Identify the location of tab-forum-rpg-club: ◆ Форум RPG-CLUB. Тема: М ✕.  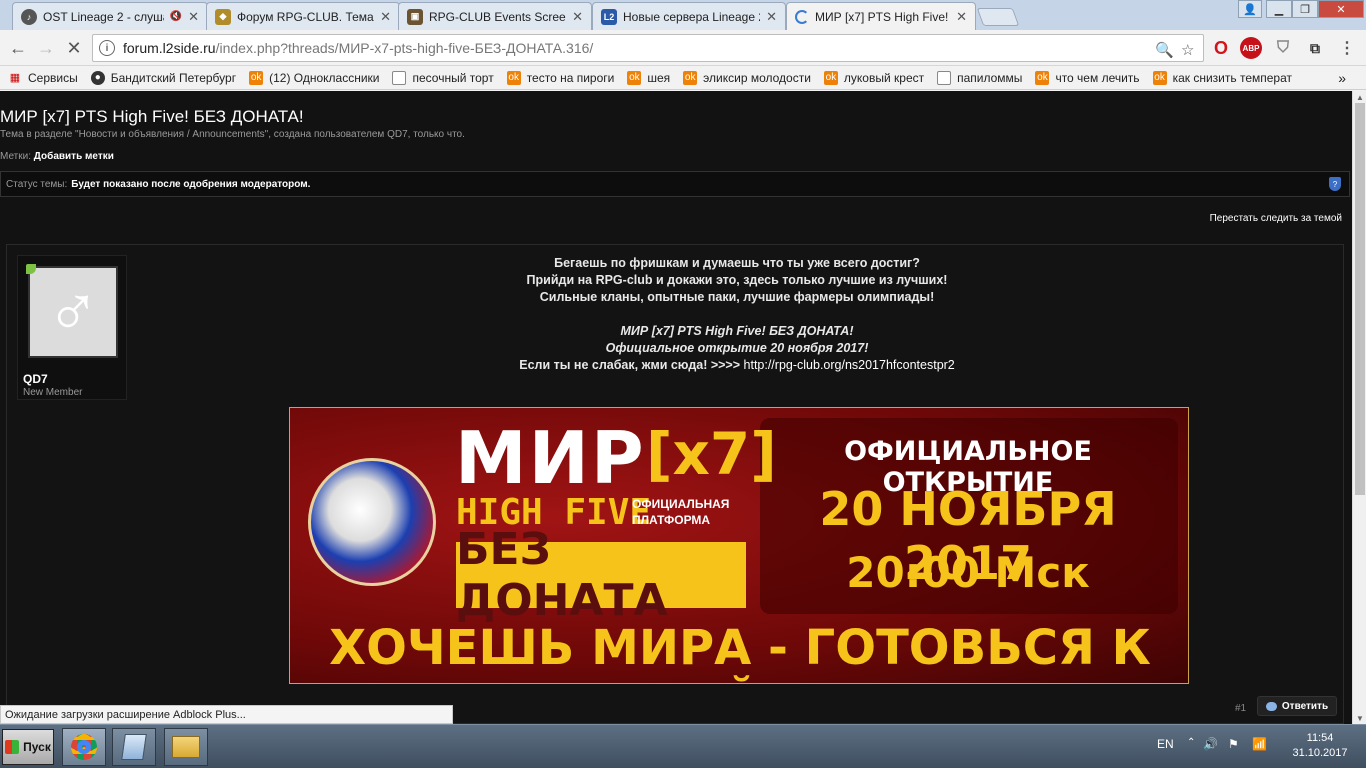
(303, 16).